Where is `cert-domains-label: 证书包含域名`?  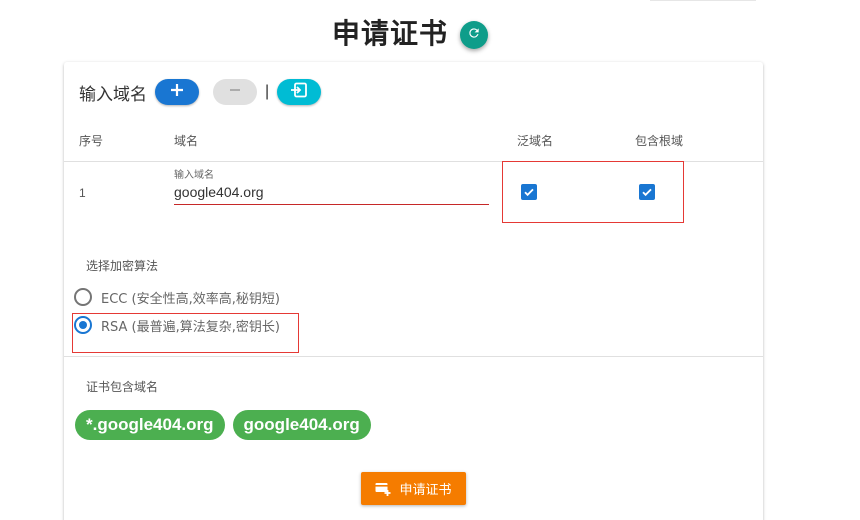 cert-domains-label: 证书包含域名 is located at coordinates (122, 387).